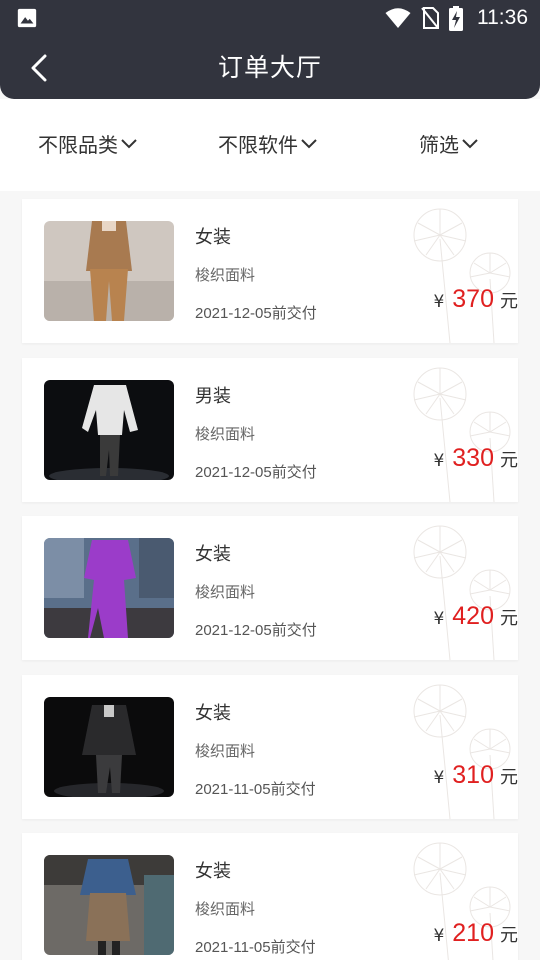  What do you see at coordinates (270, 18) in the screenshot?
I see `status-bar: 11:36` at bounding box center [270, 18].